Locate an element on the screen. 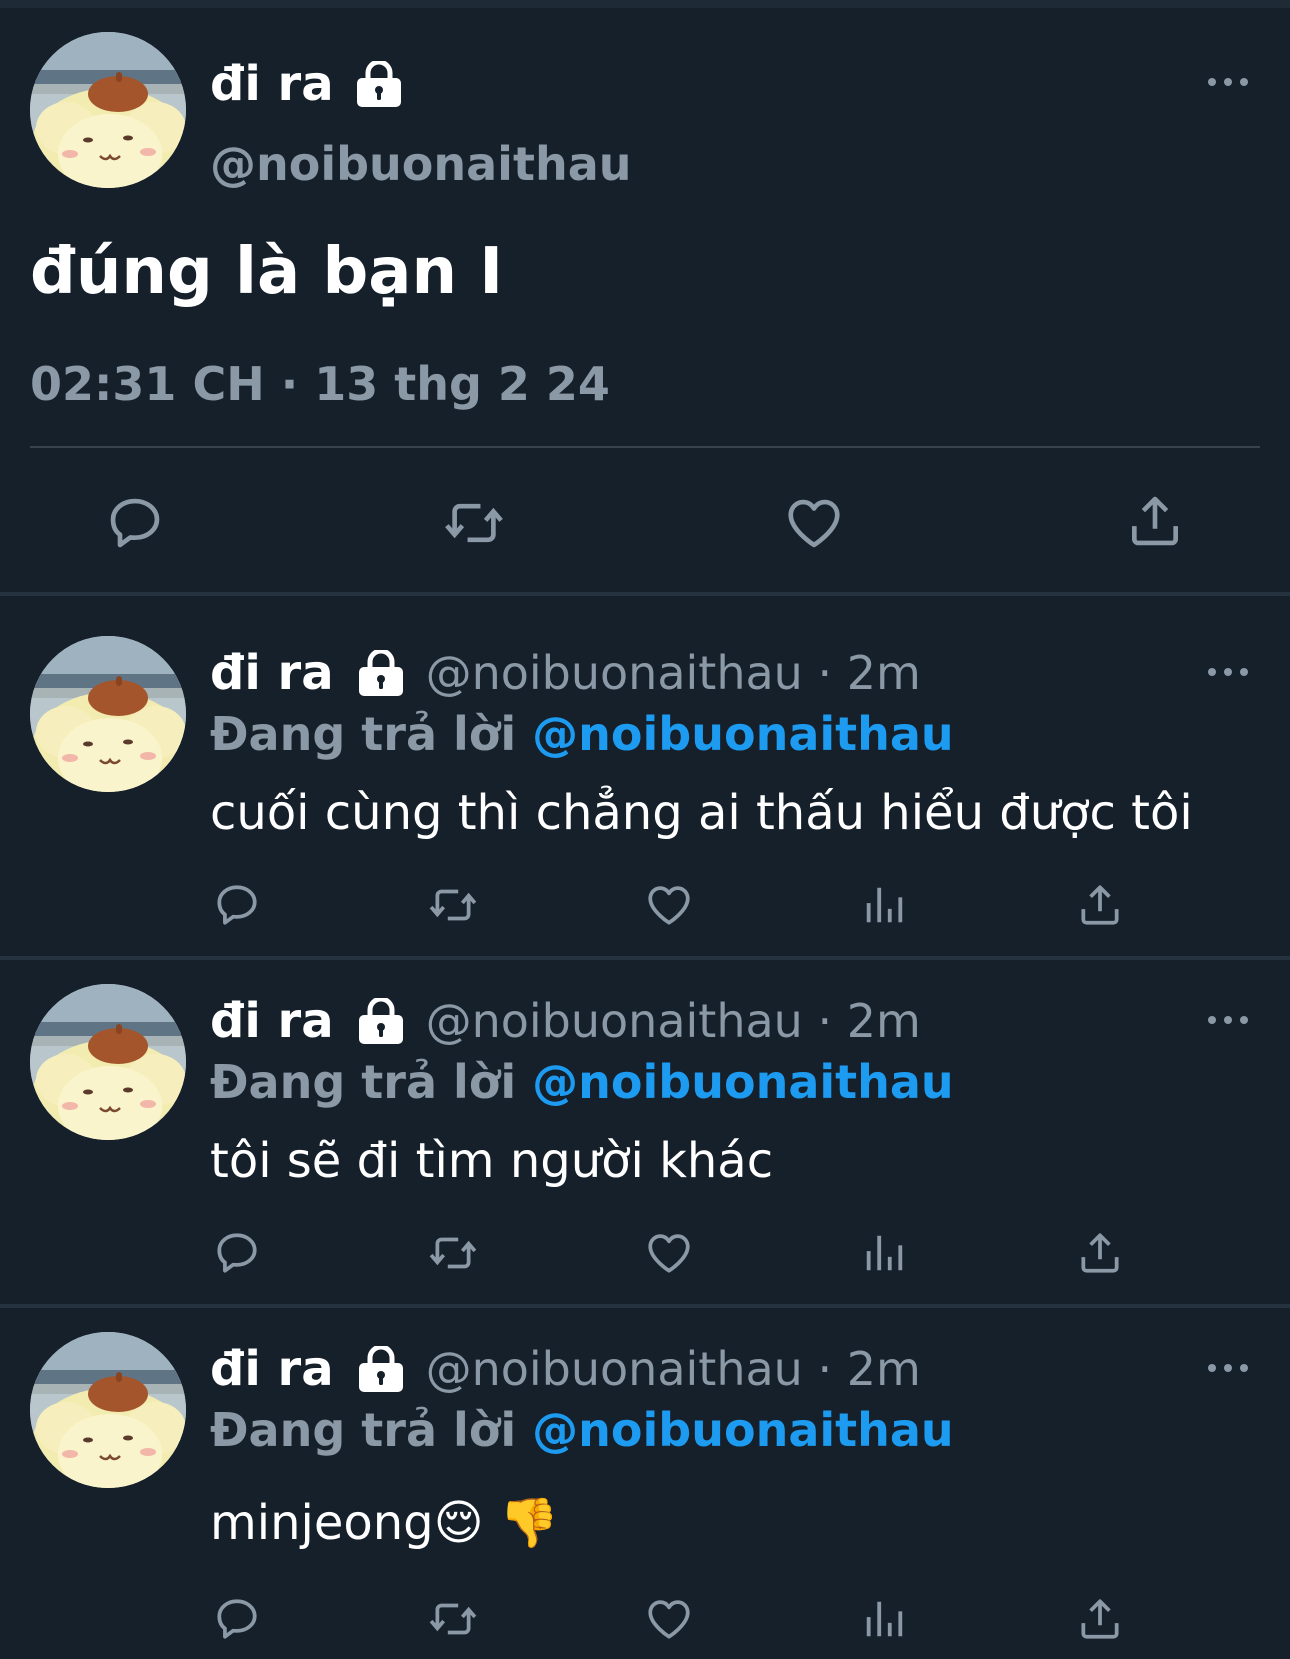 The image size is (1290, 1659). timestamp: 02:31 CH · 13 thg 2 24 is located at coordinates (320, 384).